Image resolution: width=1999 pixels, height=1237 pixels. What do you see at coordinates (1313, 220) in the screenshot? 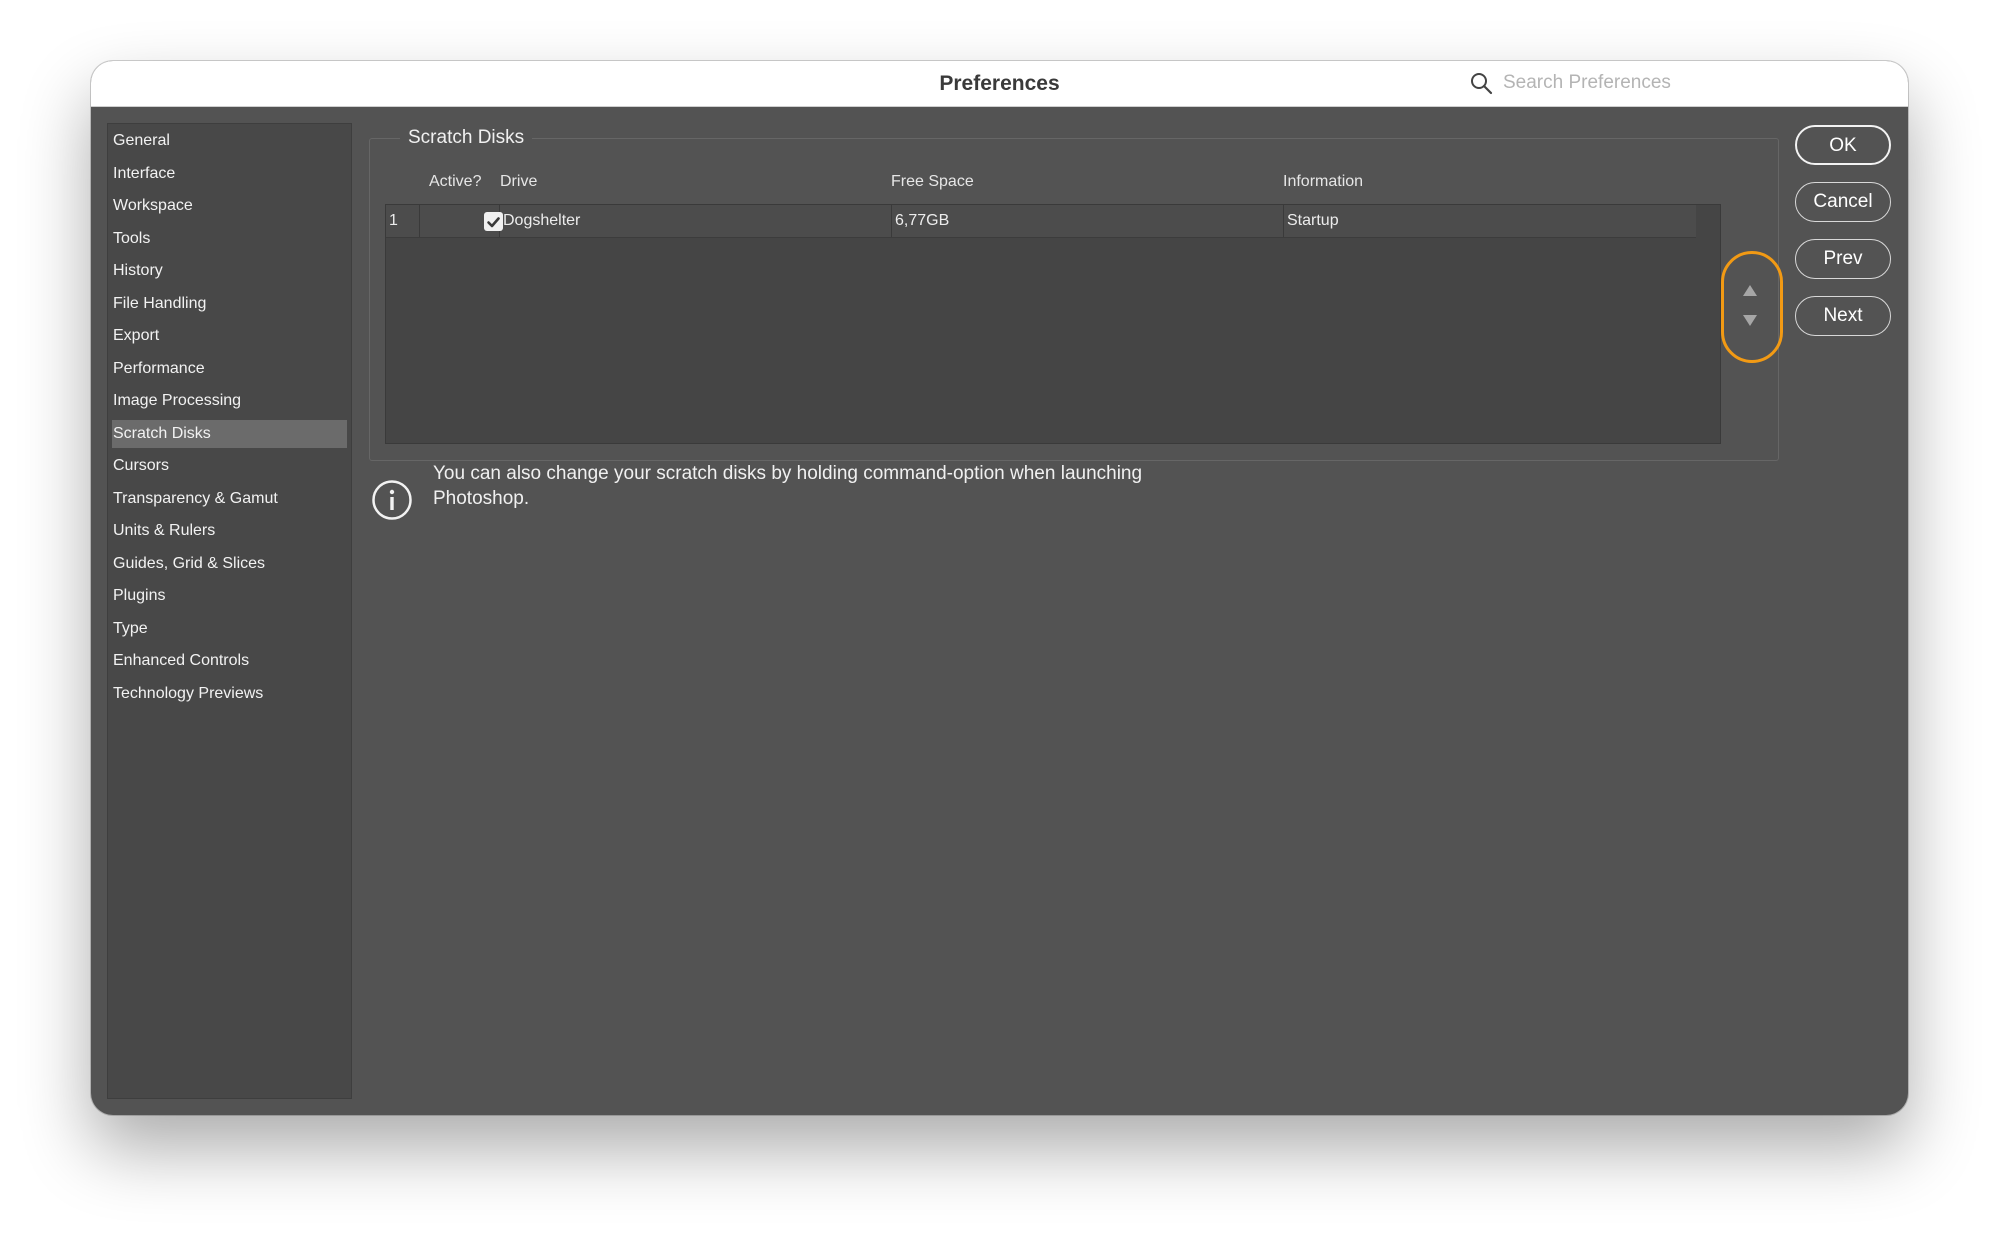
I see `information-cell: Startup` at bounding box center [1313, 220].